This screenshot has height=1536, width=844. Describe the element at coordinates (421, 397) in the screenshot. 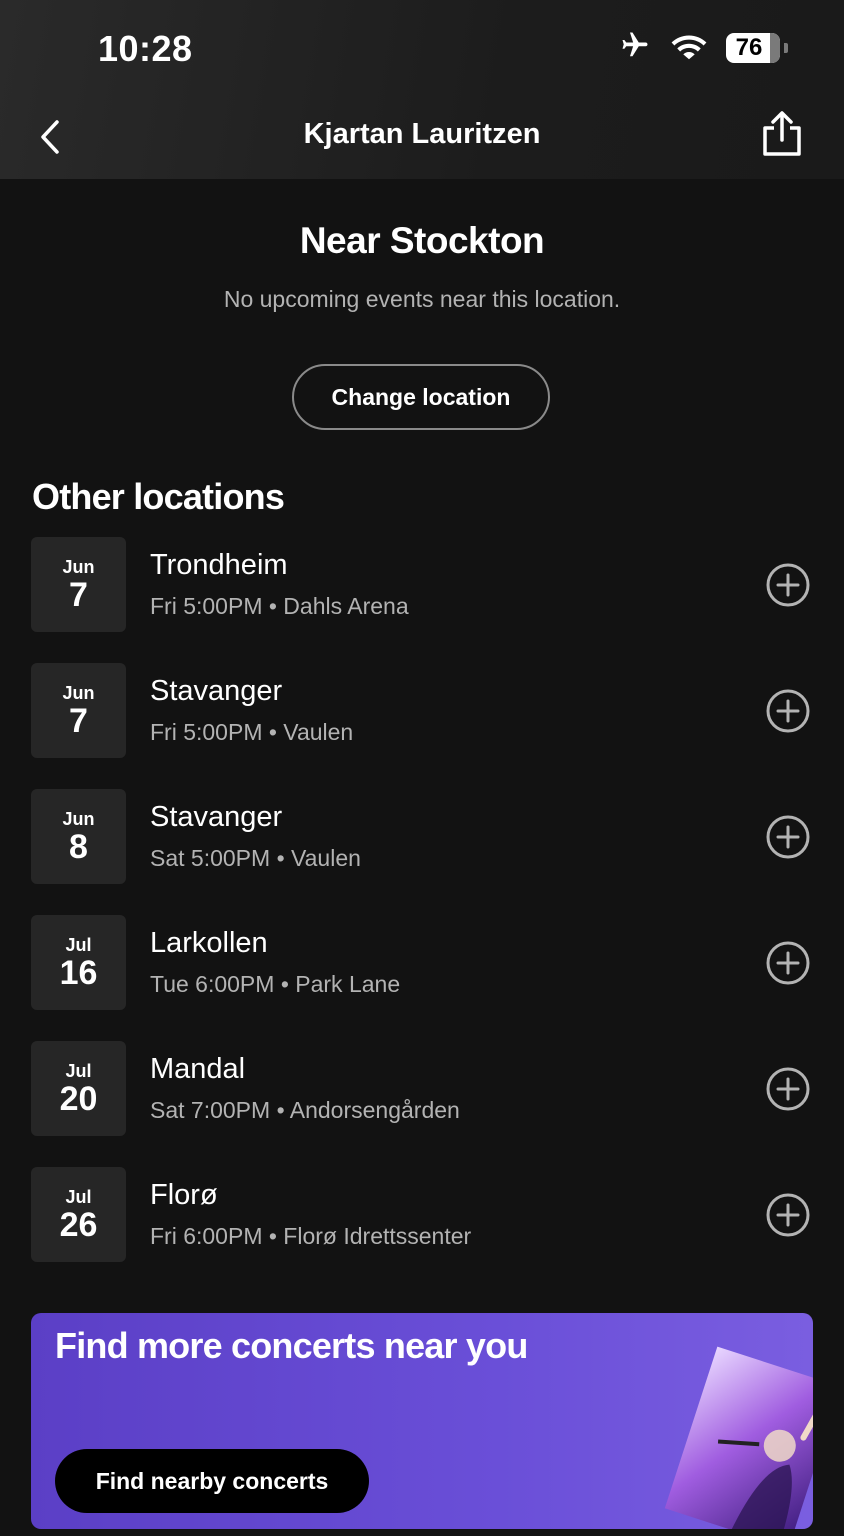

I see `change-location-button: Change location` at that location.